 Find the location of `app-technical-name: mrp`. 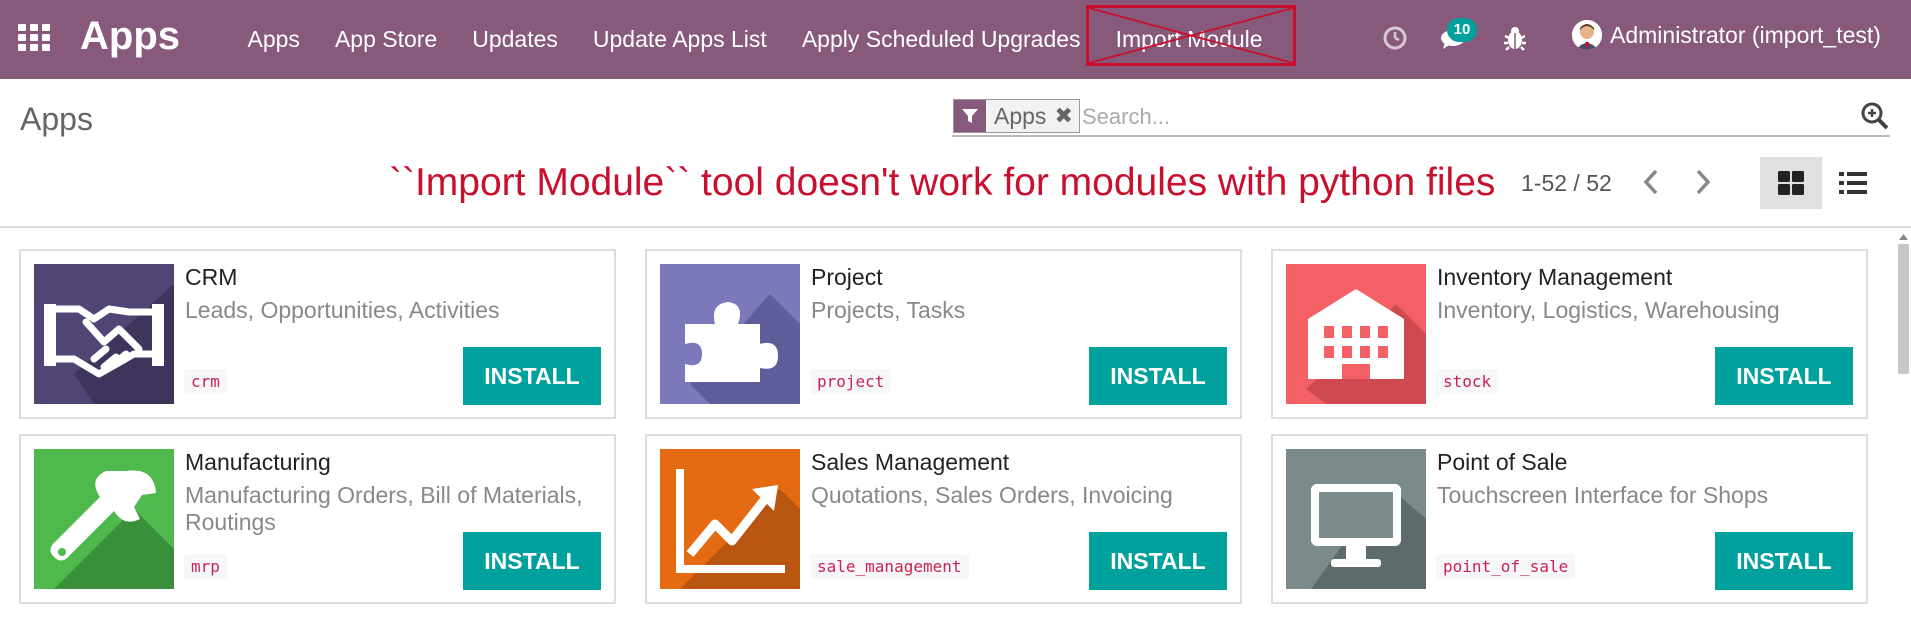

app-technical-name: mrp is located at coordinates (205, 566).